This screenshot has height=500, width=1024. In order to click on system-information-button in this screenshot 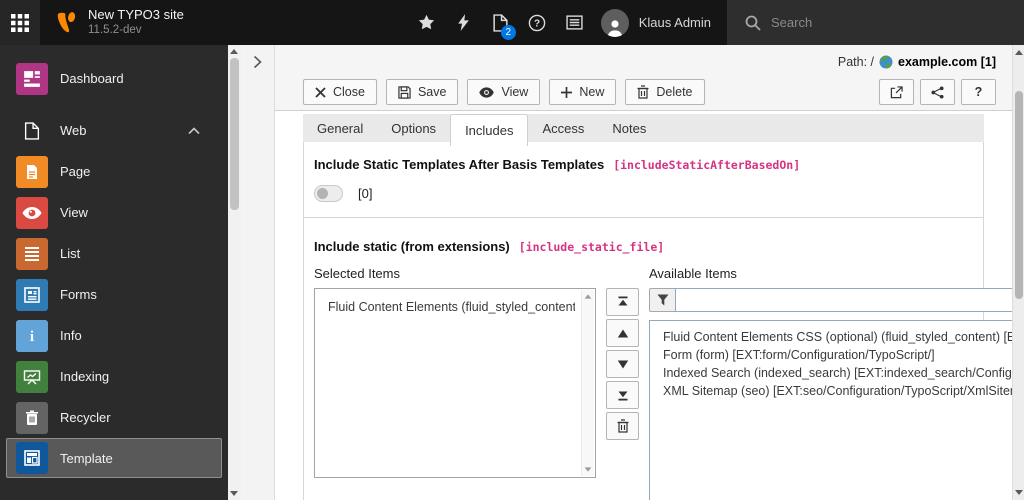, I will do `click(574, 22)`.